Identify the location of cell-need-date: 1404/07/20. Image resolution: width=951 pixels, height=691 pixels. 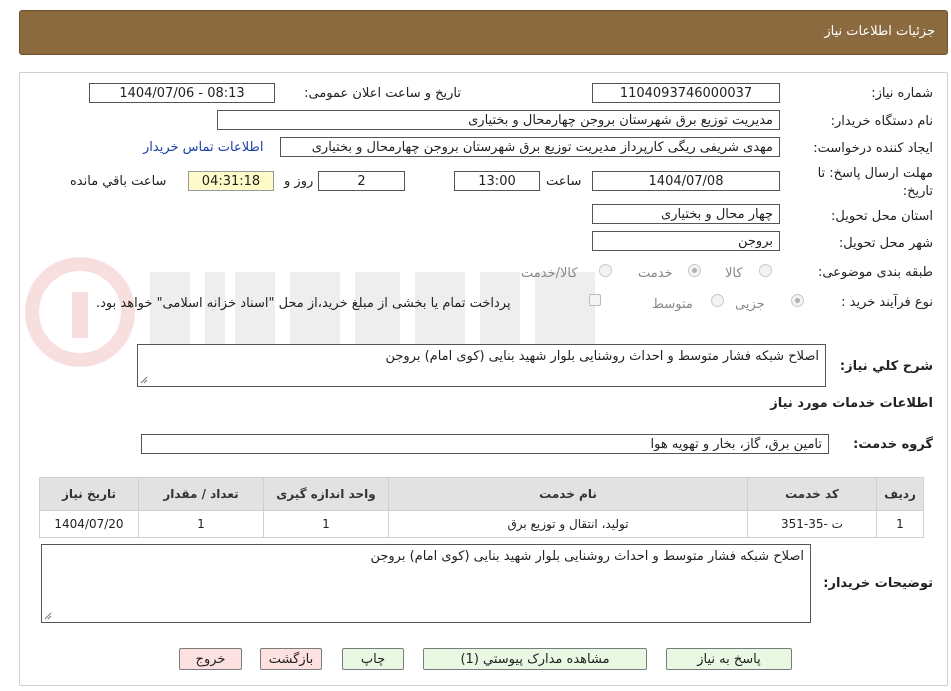
(89, 524).